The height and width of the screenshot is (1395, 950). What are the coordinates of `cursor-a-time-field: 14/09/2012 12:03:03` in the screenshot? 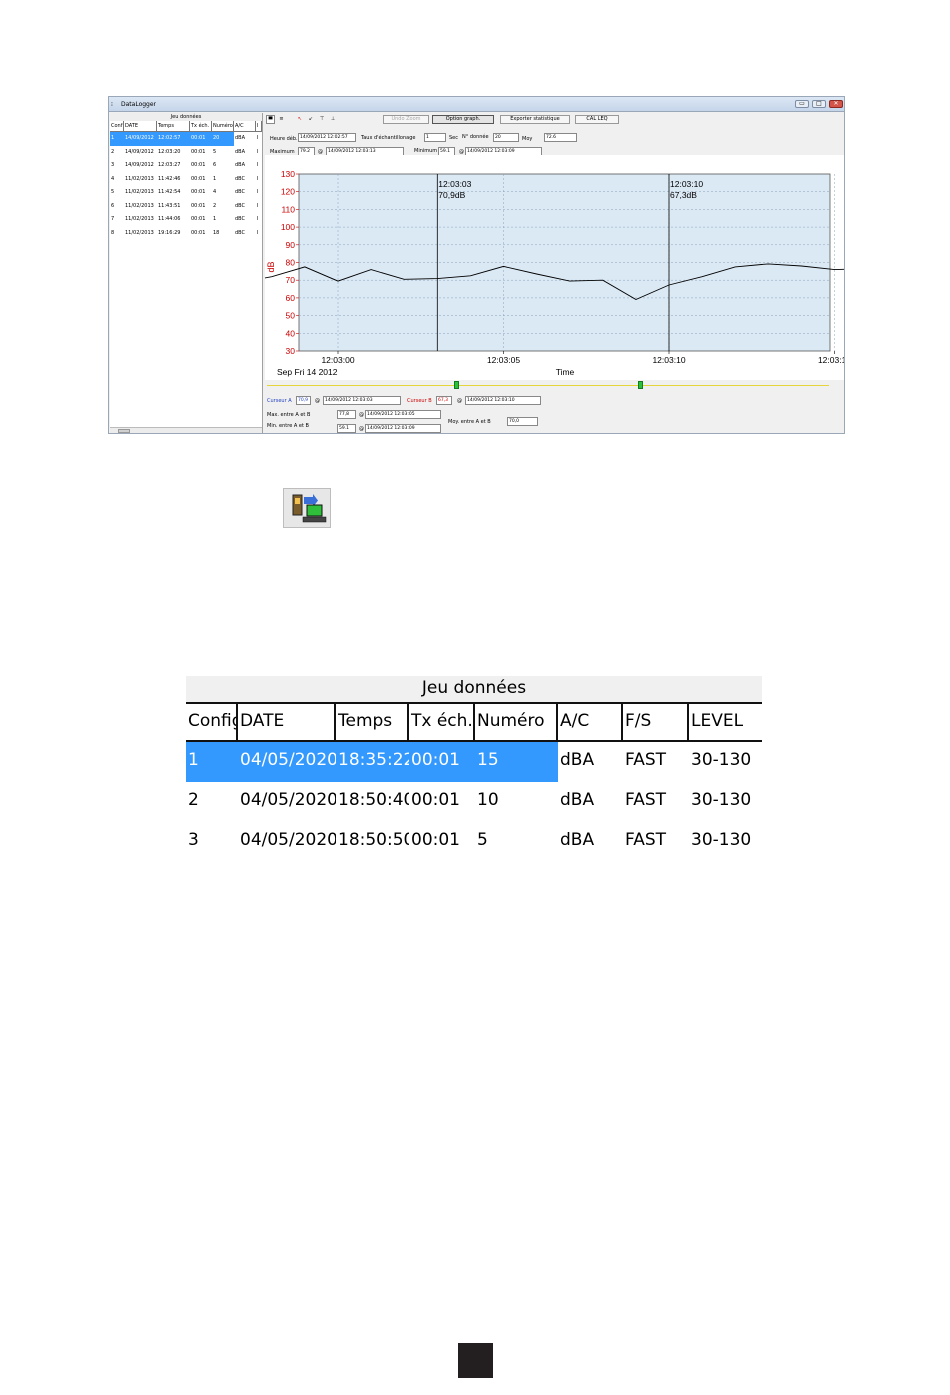 It's located at (362, 400).